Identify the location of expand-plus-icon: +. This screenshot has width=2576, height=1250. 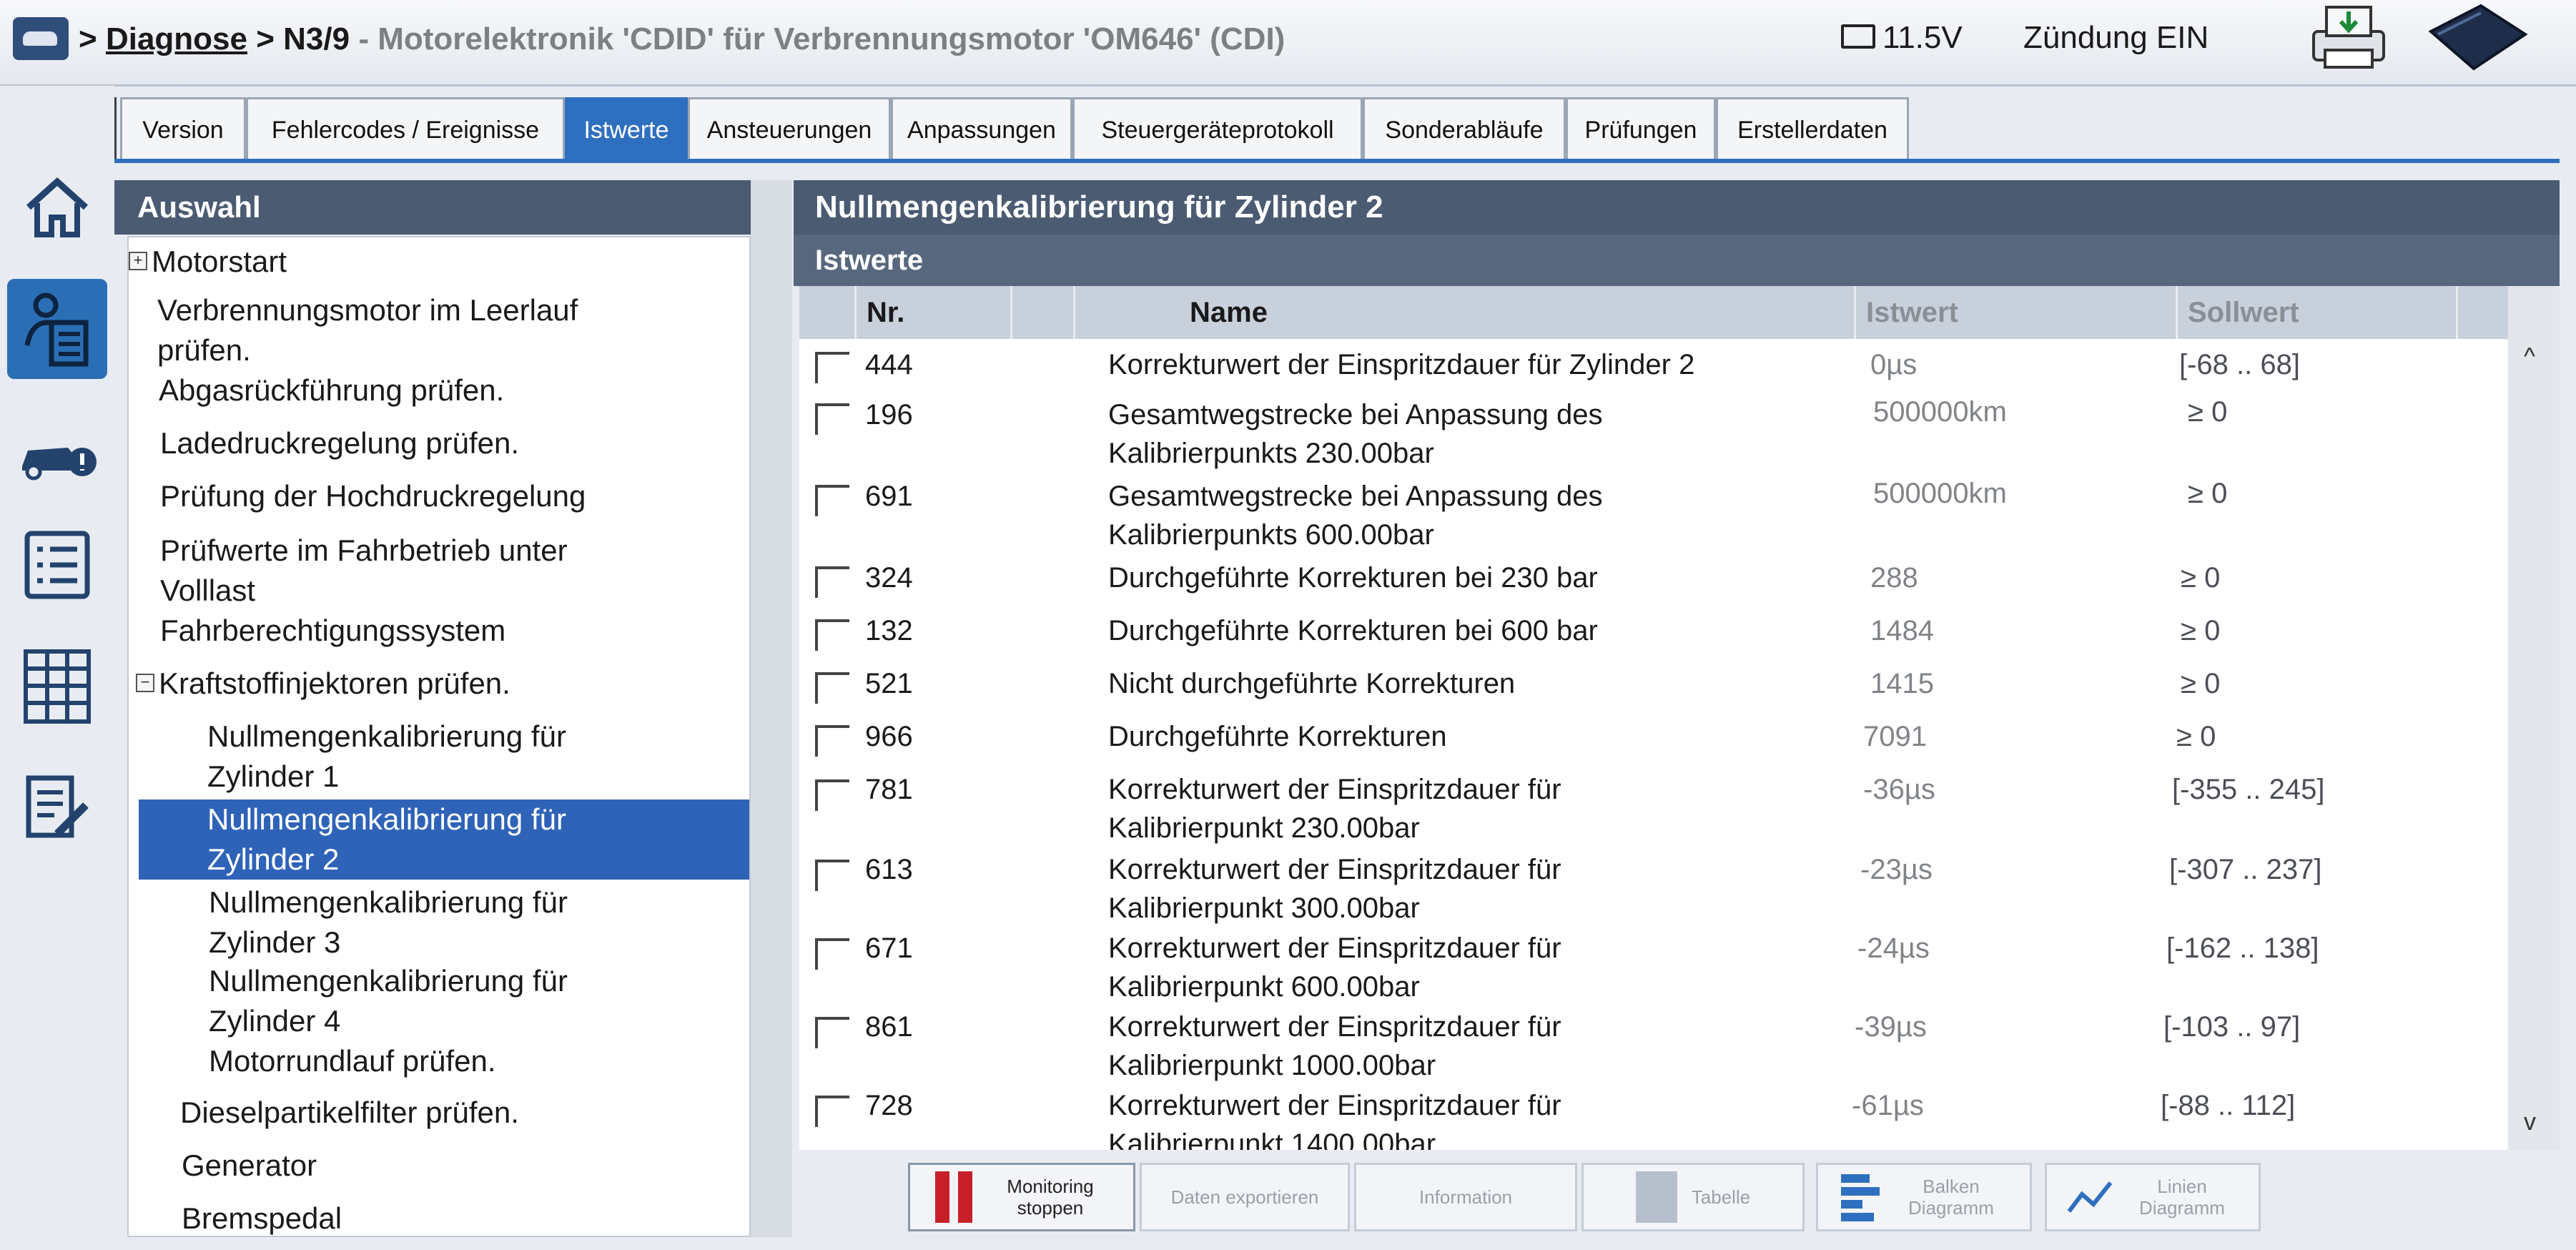
(138, 260).